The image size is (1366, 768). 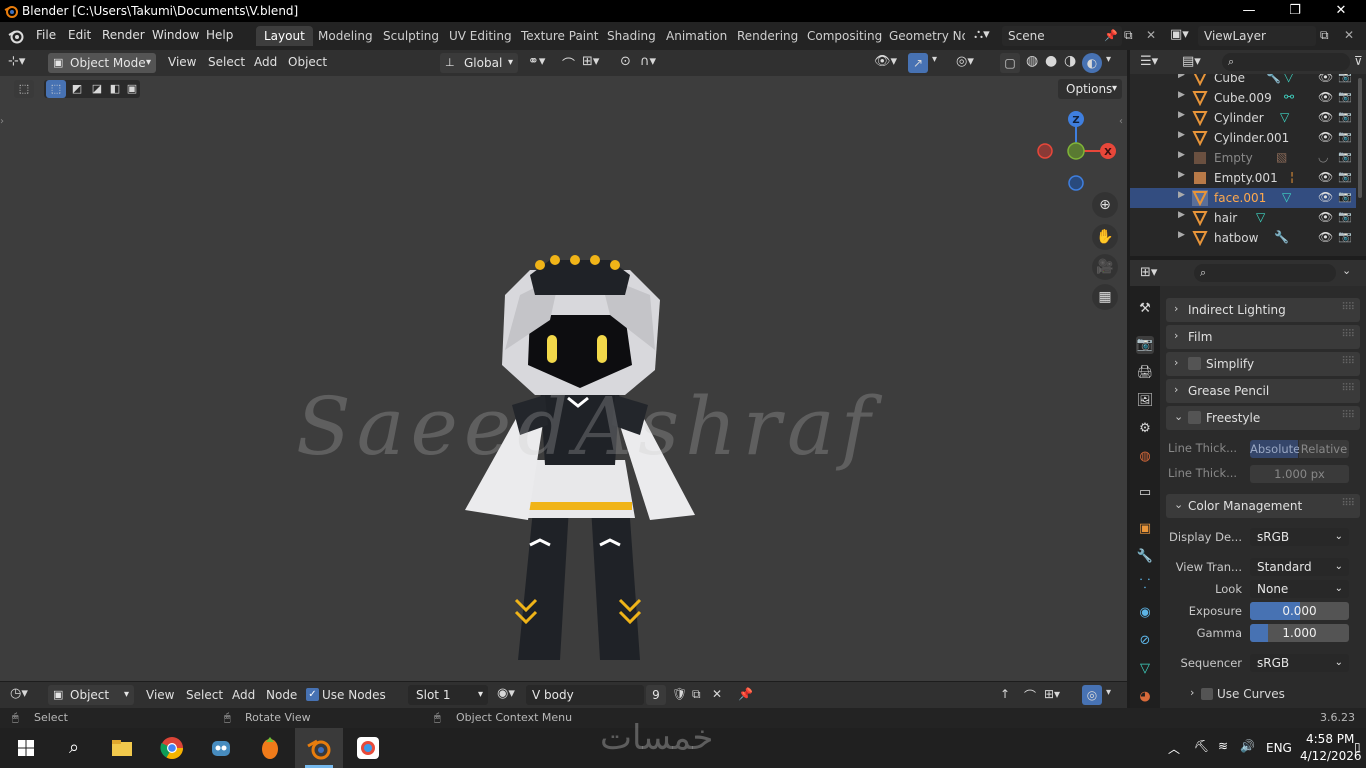 I want to click on properties-search-input: ⌕, so click(x=1265, y=273).